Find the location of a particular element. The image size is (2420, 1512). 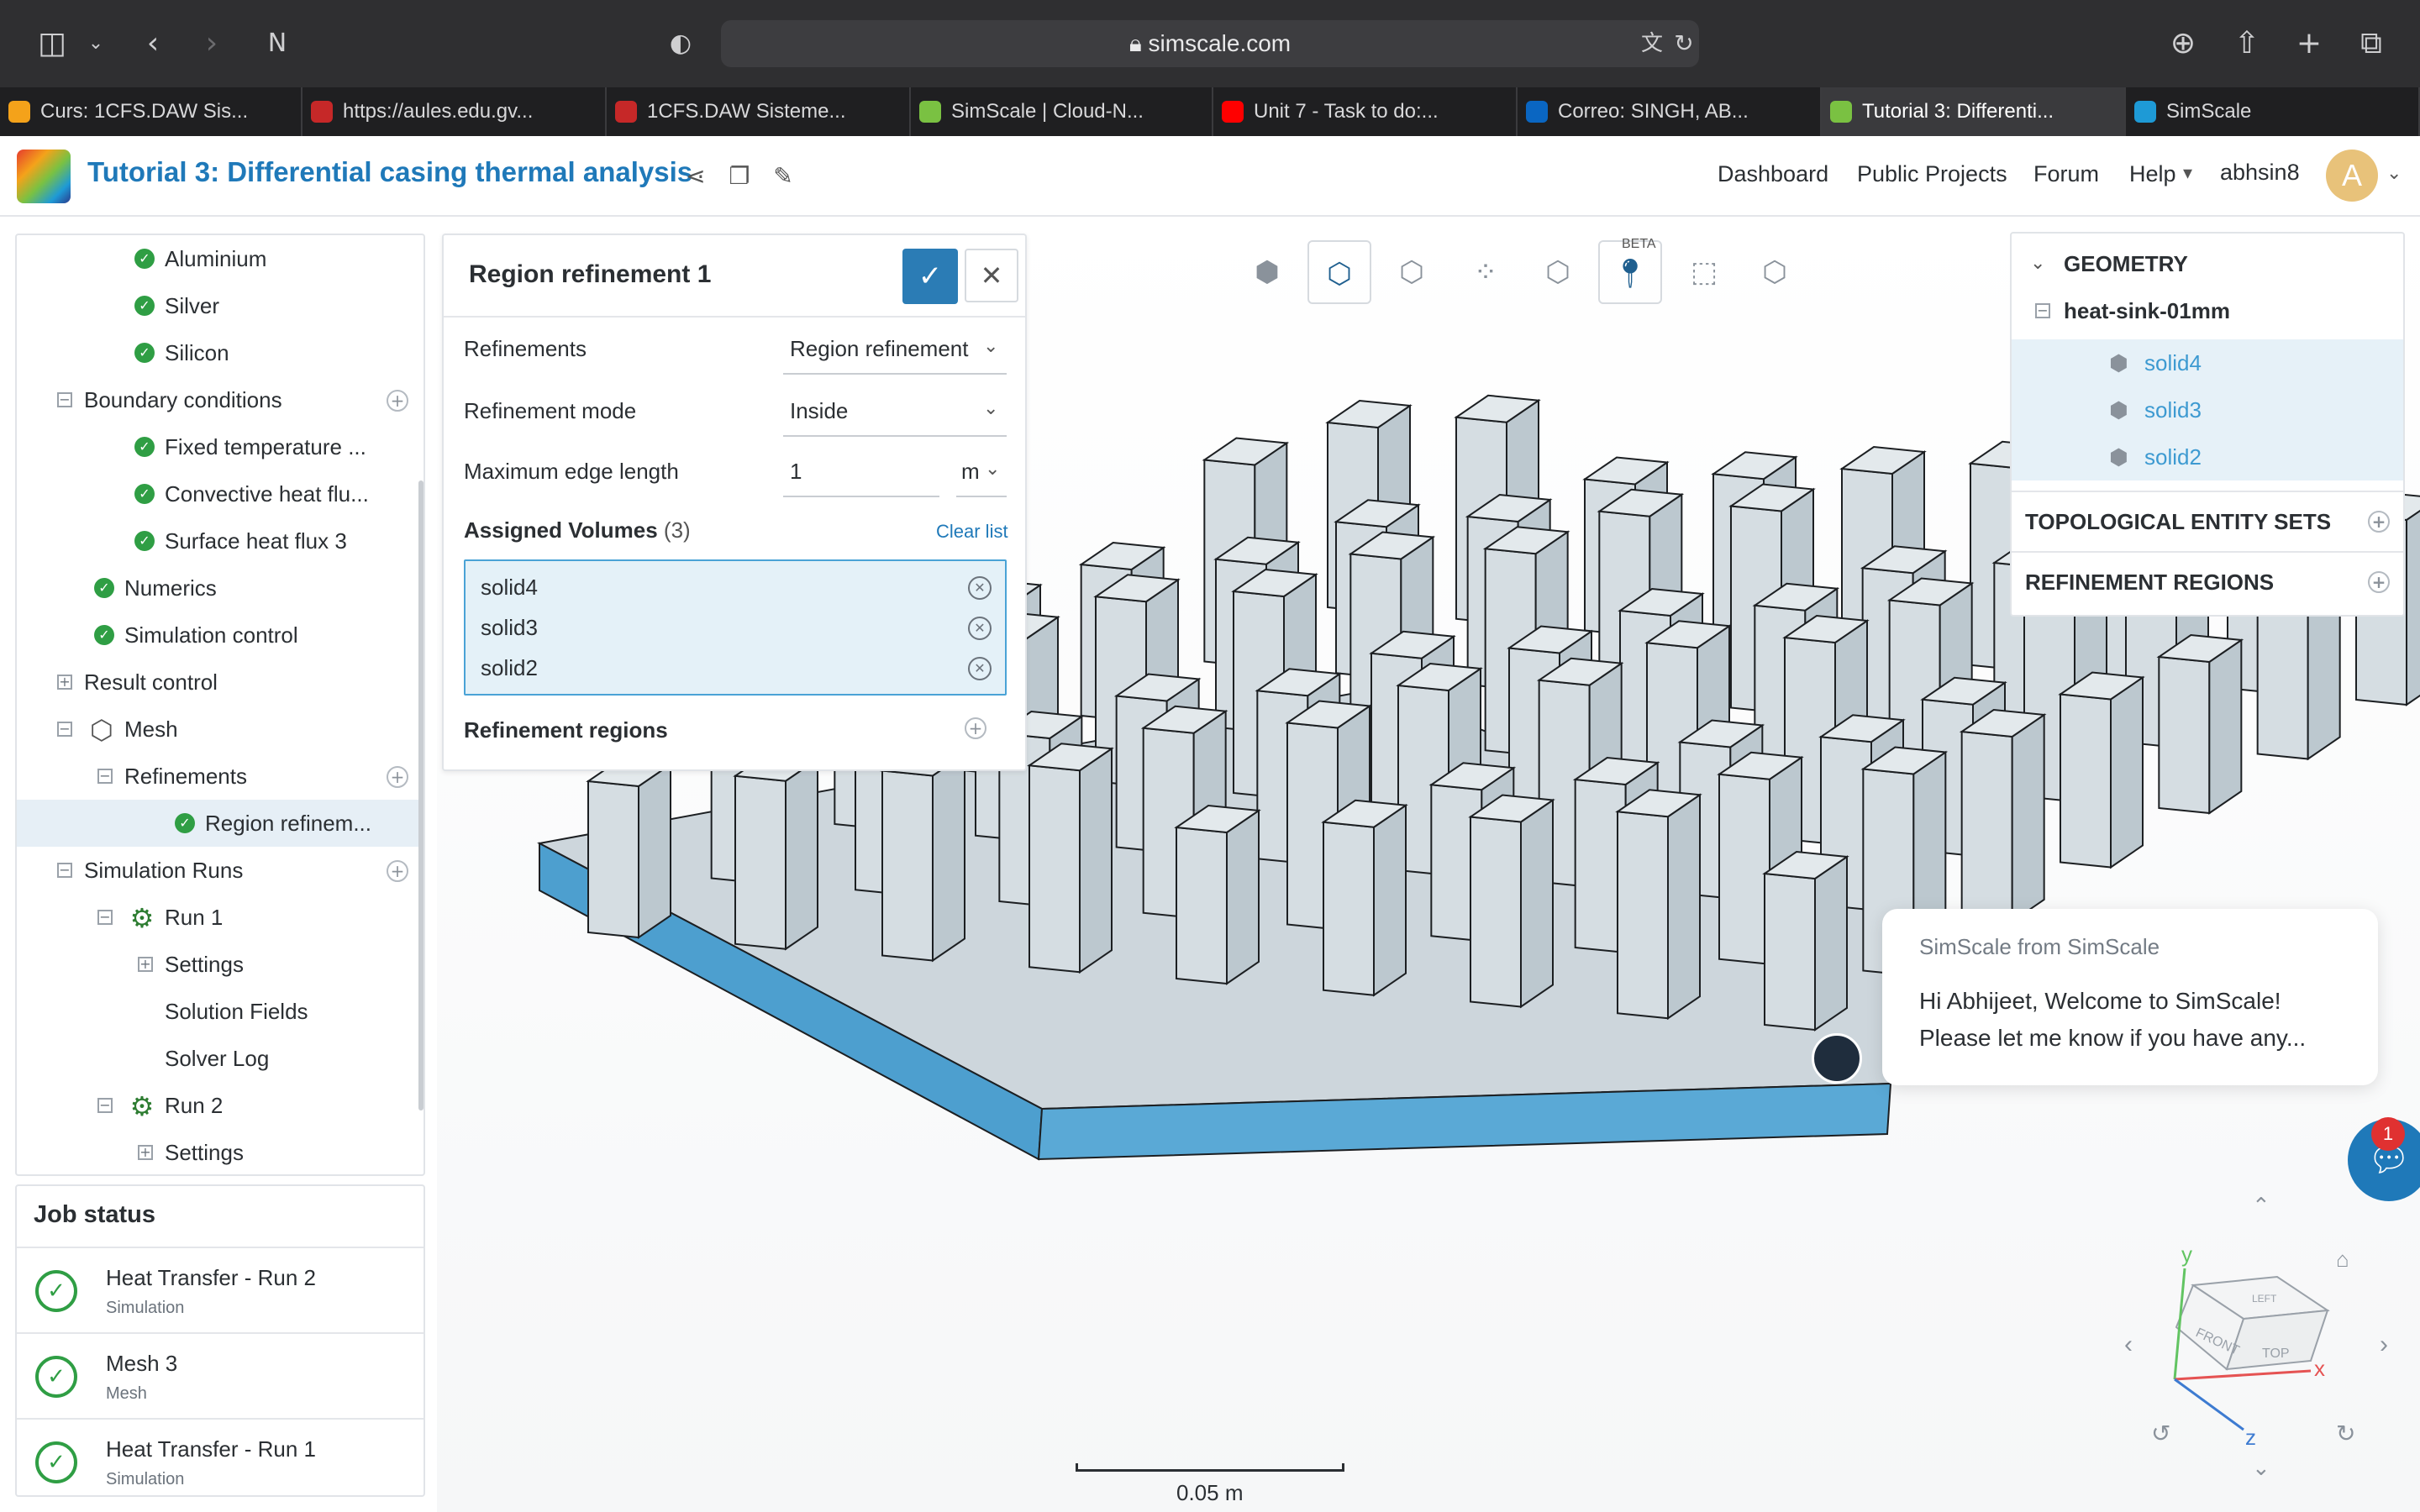

browser-tab: SimScale is located at coordinates (2273, 111).